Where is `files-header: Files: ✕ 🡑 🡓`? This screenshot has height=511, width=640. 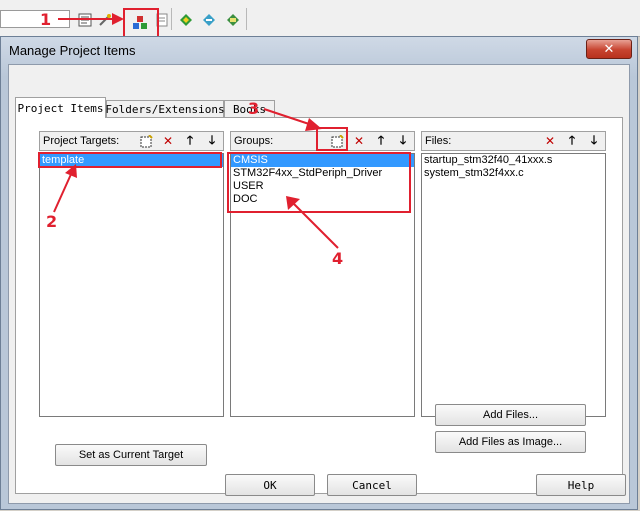 files-header: Files: ✕ 🡑 🡓 is located at coordinates (513, 141).